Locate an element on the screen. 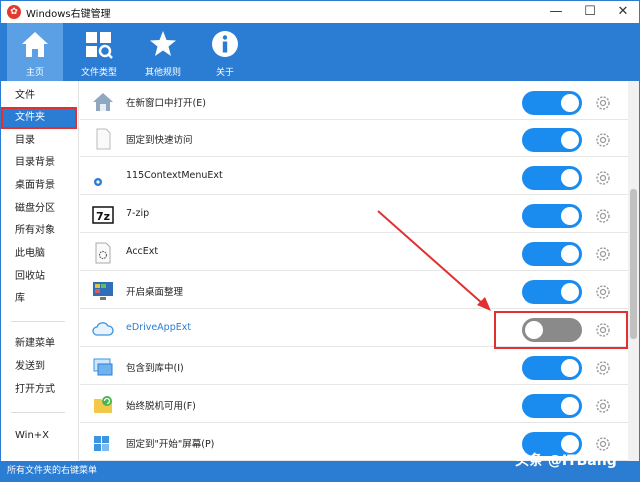 The image size is (640, 482). toolbar-file-type-label: 文件类型 is located at coordinates (98, 73).